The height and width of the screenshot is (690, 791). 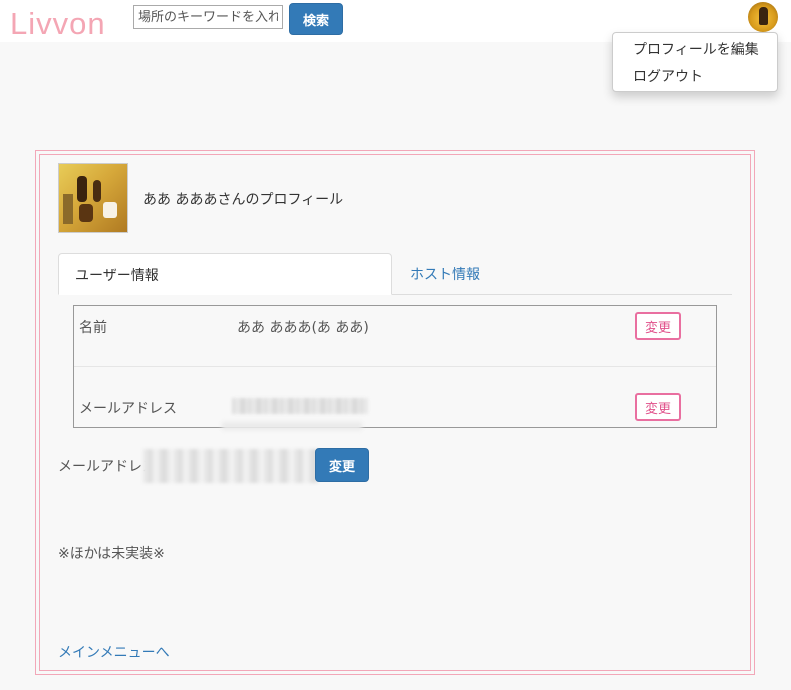 What do you see at coordinates (342, 465) in the screenshot?
I see `email-submit-button: 変更` at bounding box center [342, 465].